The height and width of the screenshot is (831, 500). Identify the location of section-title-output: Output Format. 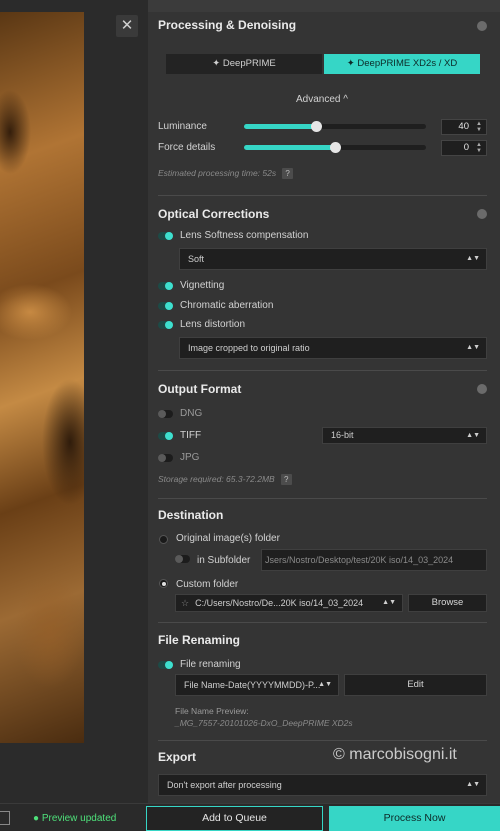
(200, 389).